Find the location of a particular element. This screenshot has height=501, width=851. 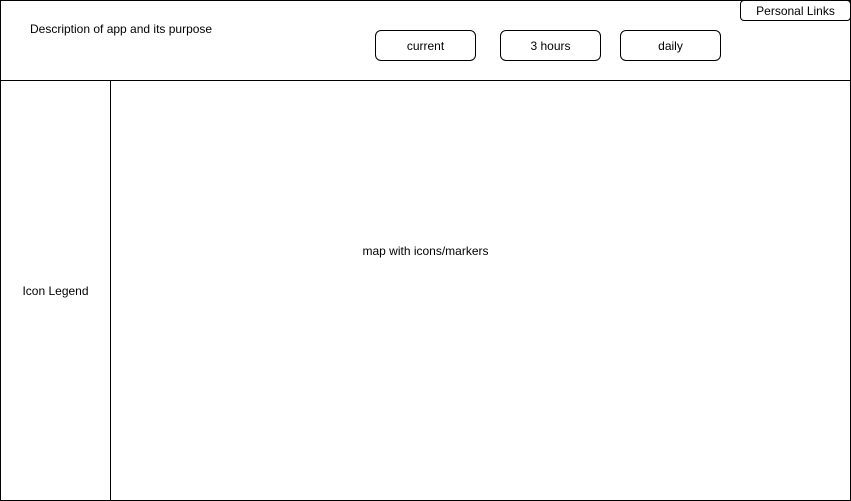

map-label: map with icons/markers is located at coordinates (425, 251).